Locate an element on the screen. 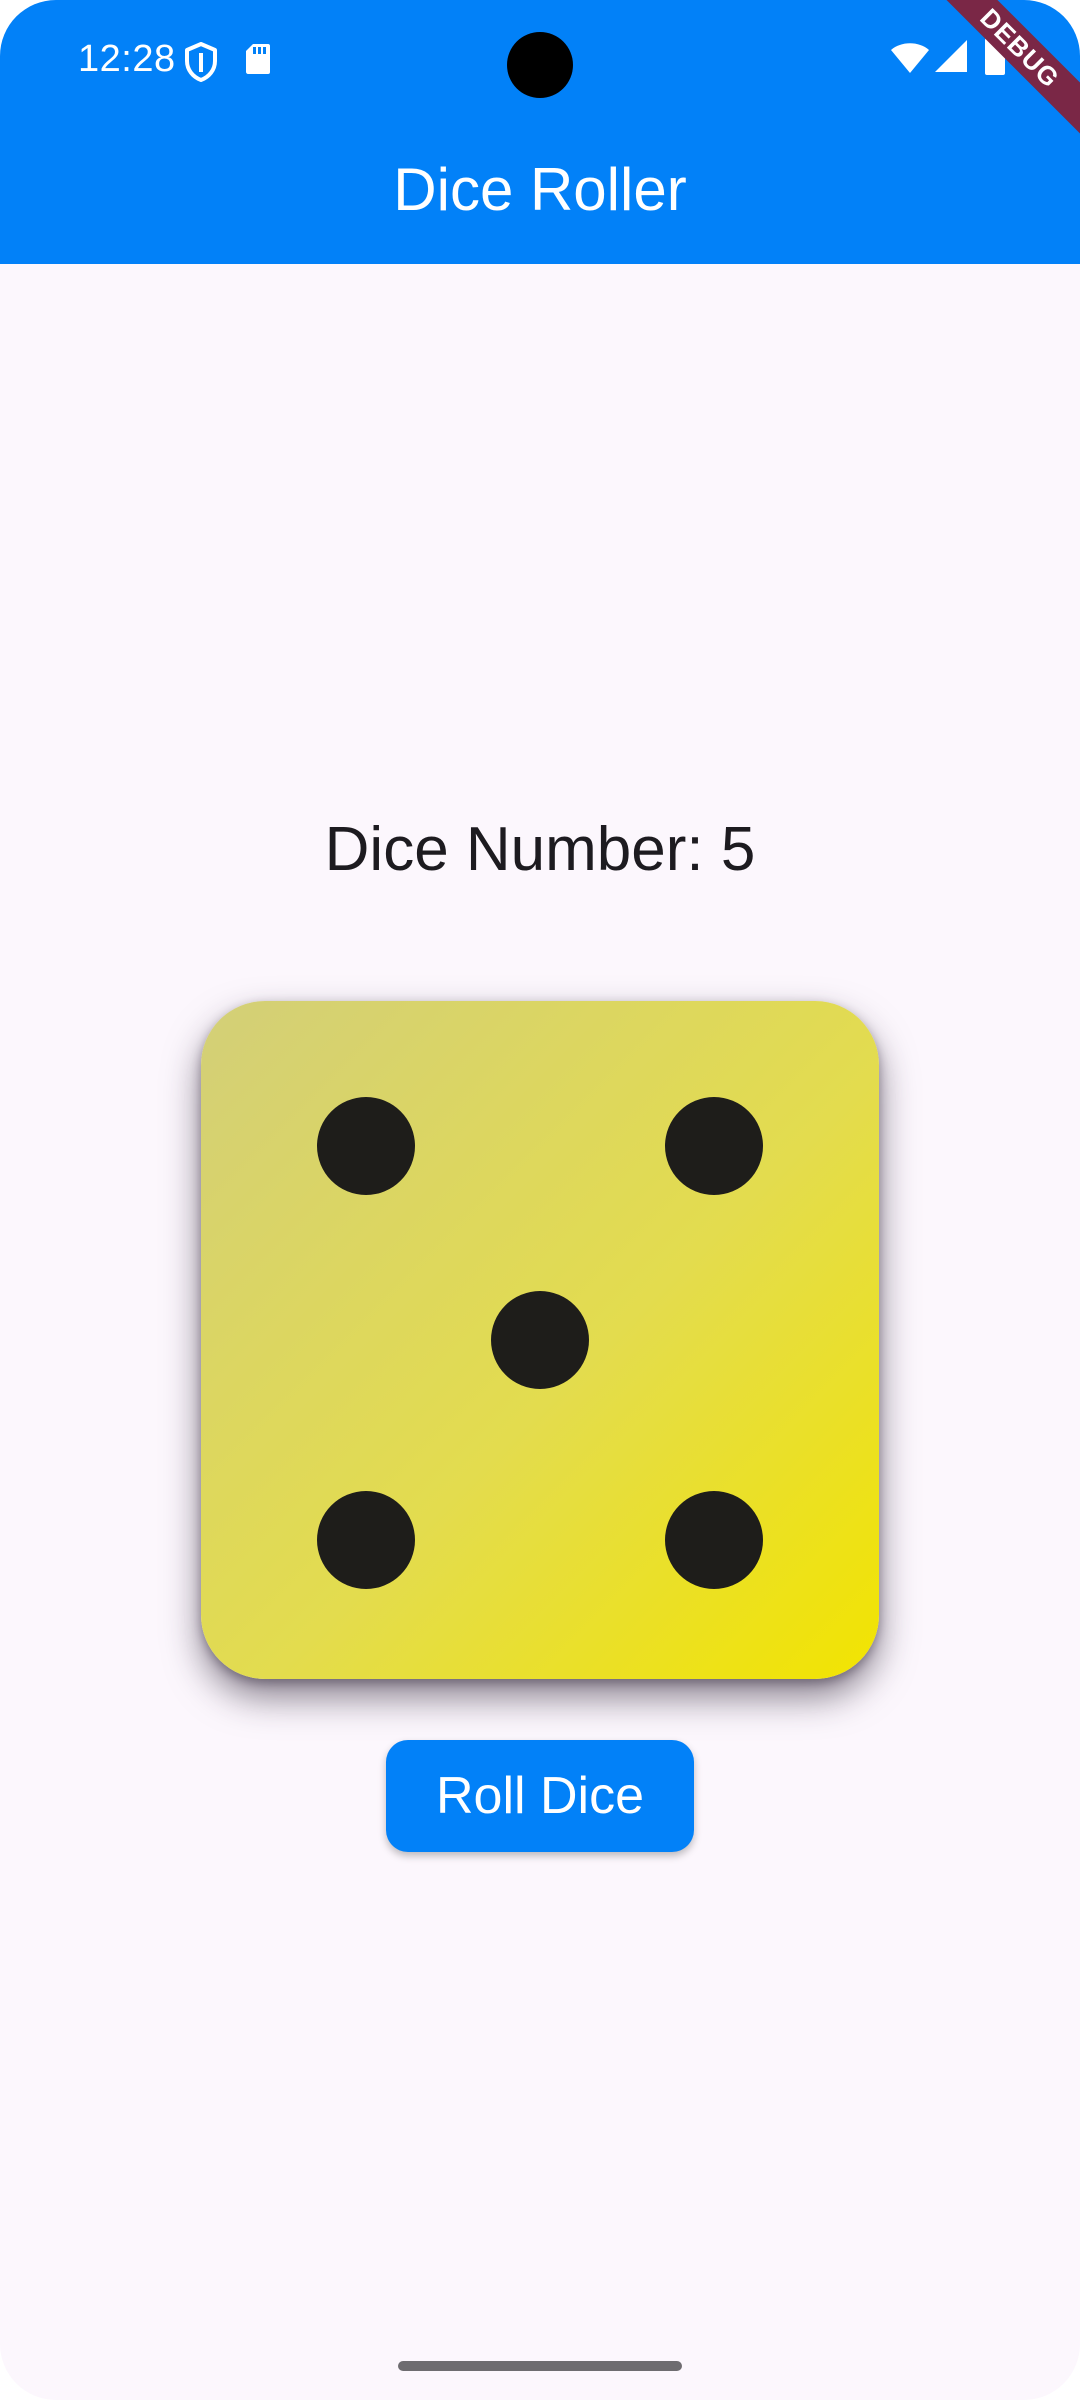 The width and height of the screenshot is (1080, 2400). status-bar: 12:28 DEBUG is located at coordinates (540, 76).